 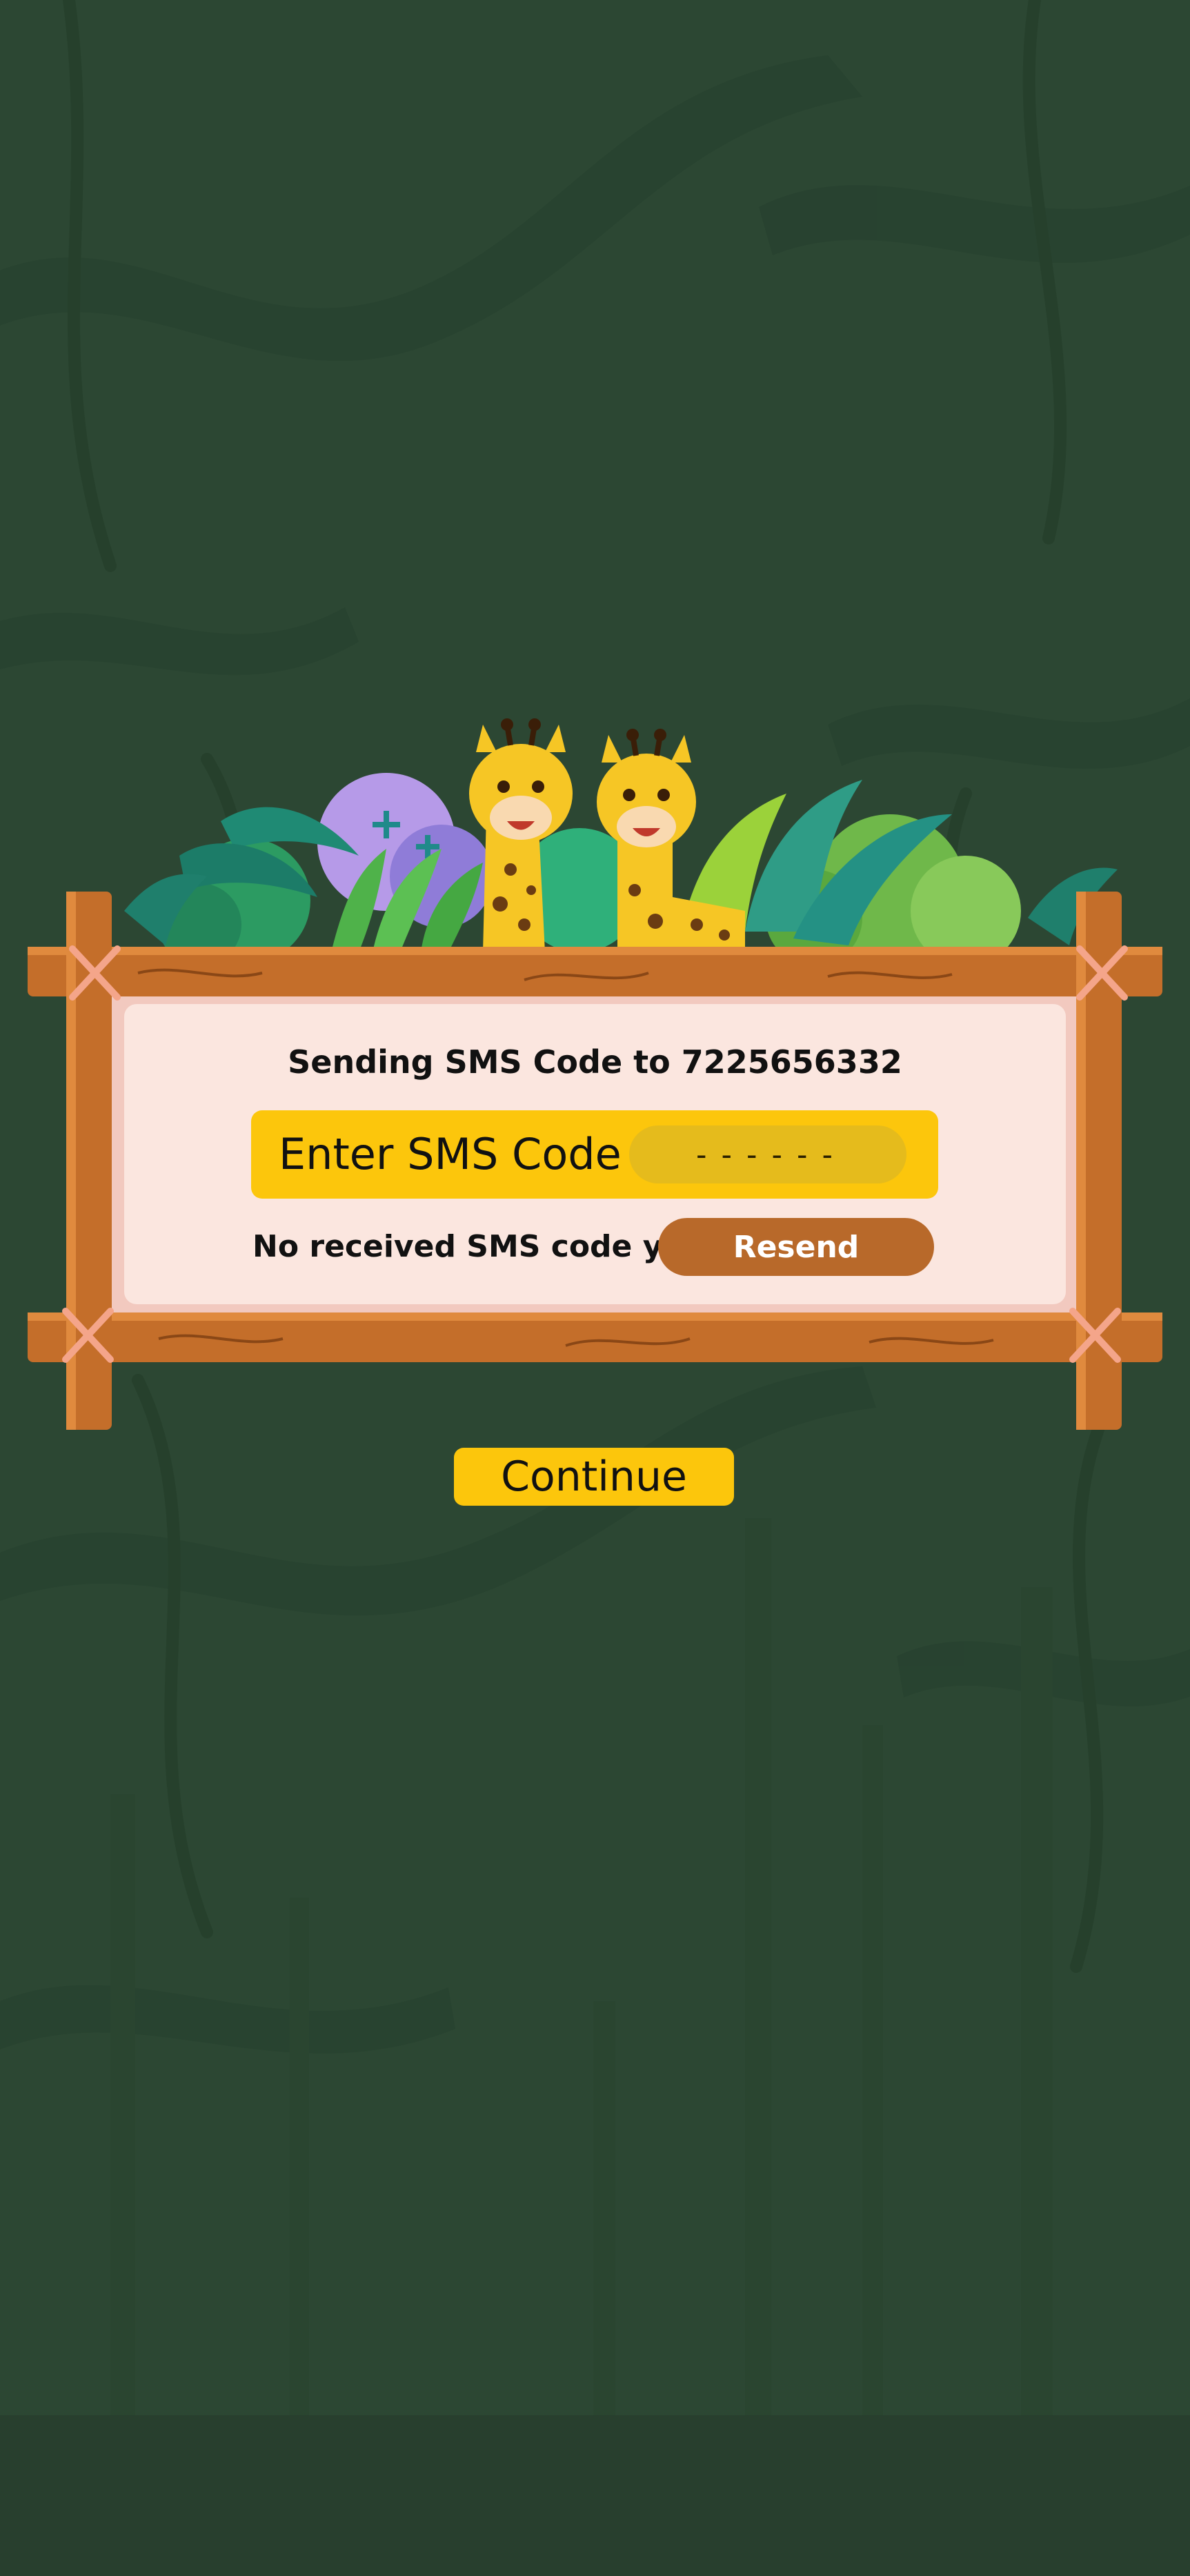 I want to click on resend-prompt: No received SMS code yet?, so click(x=483, y=1246).